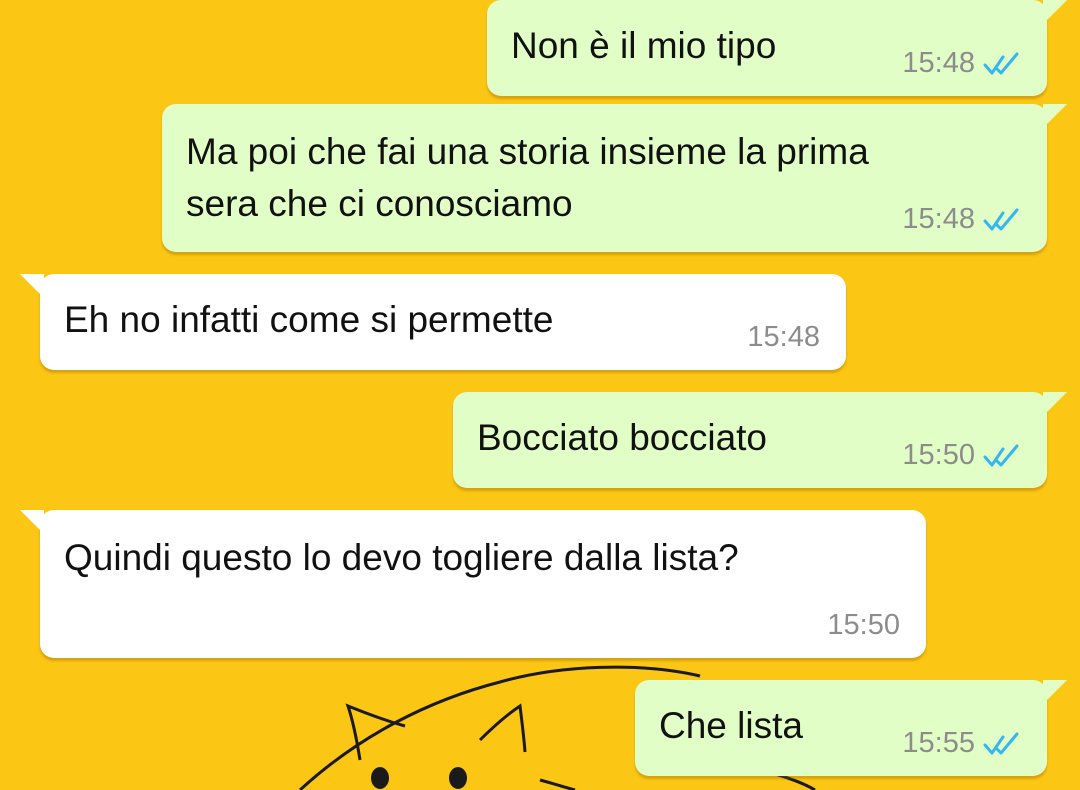 The height and width of the screenshot is (790, 1080). What do you see at coordinates (309, 319) in the screenshot?
I see `message-text: Eh no infatti come si permette` at bounding box center [309, 319].